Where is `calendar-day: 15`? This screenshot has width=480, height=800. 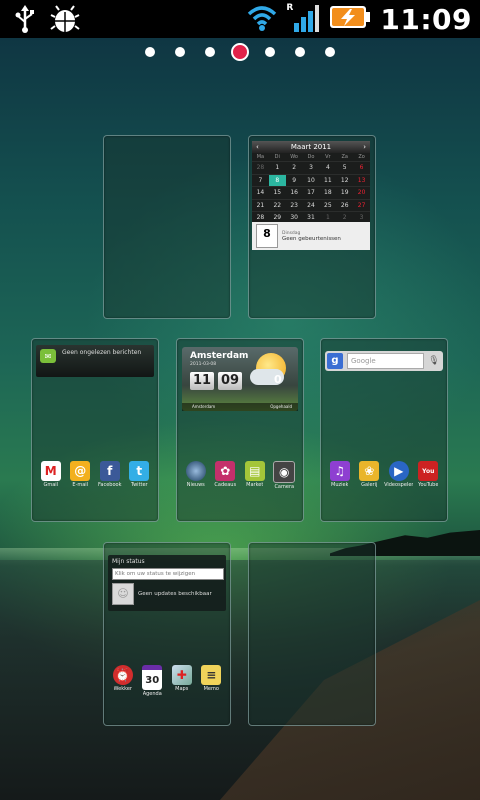
calendar-day: 15 is located at coordinates (277, 192).